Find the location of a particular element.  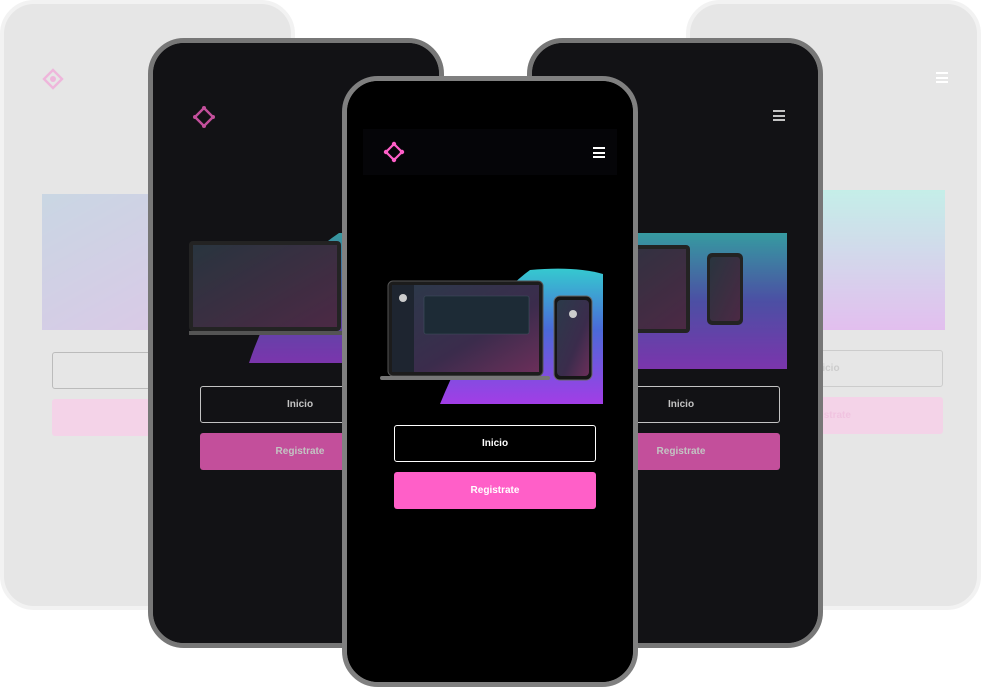

register-button: Registrate is located at coordinates (495, 490).